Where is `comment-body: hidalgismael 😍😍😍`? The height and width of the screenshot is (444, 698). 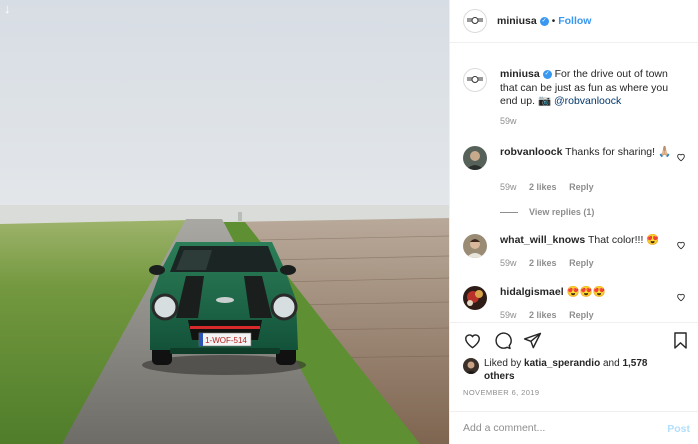 comment-body: hidalgismael 😍😍😍 is located at coordinates (587, 293).